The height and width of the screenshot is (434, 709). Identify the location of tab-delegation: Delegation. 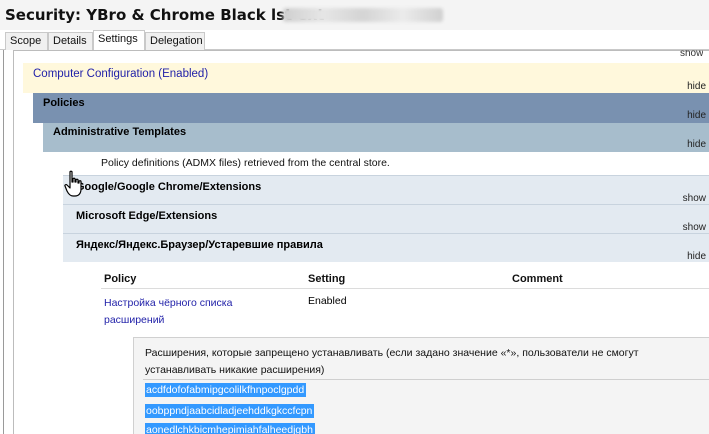
(175, 41).